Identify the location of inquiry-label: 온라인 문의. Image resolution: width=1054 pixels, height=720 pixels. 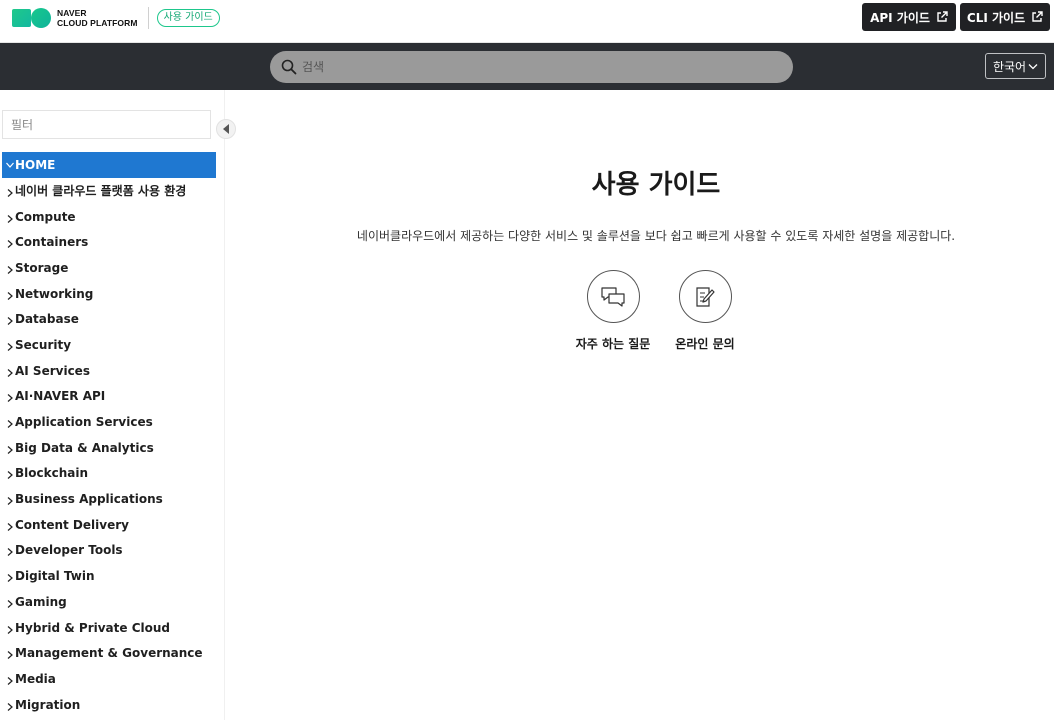
(705, 344).